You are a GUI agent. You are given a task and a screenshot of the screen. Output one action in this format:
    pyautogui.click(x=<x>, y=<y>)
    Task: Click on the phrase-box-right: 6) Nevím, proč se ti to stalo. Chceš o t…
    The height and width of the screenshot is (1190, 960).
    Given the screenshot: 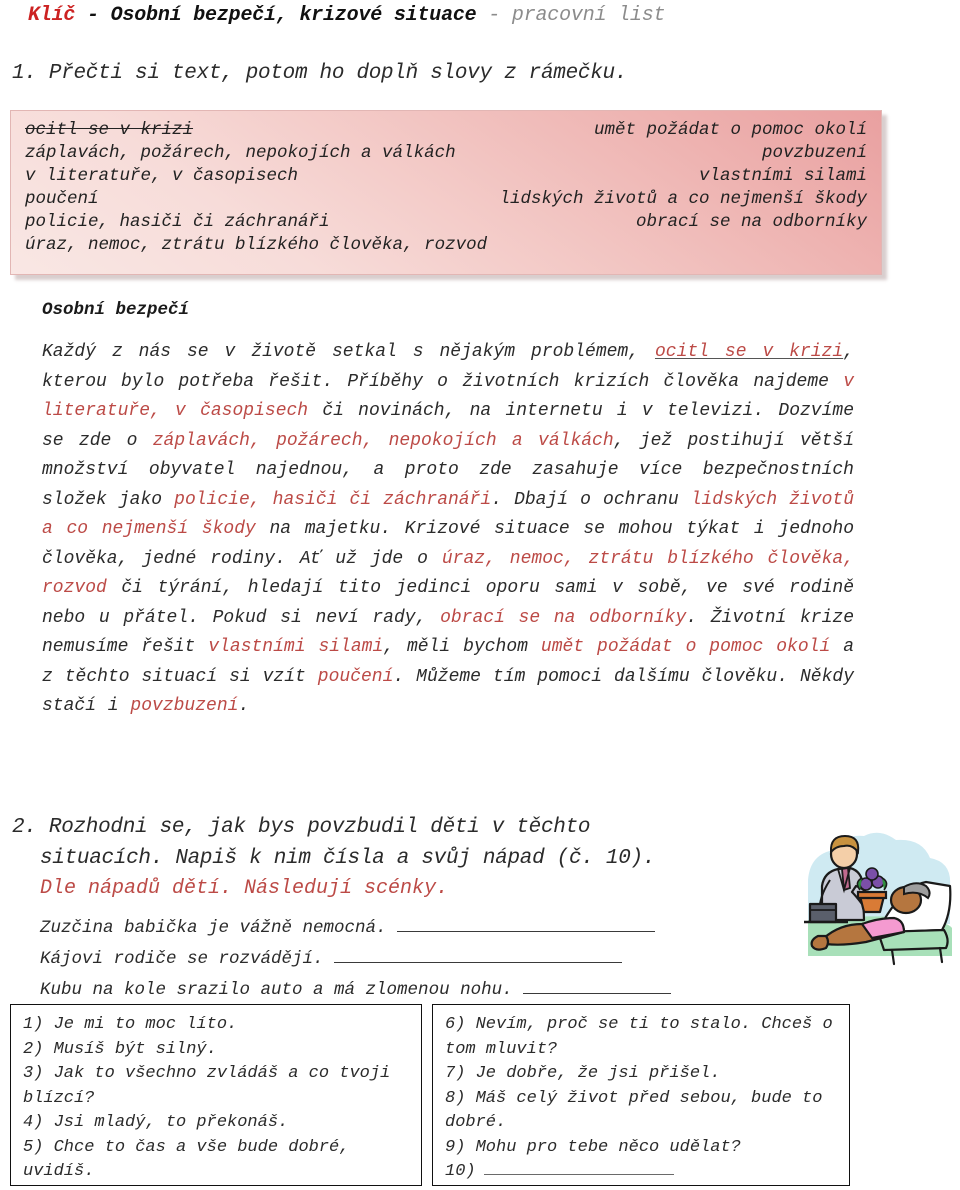 What is the action you would take?
    pyautogui.click(x=641, y=1095)
    